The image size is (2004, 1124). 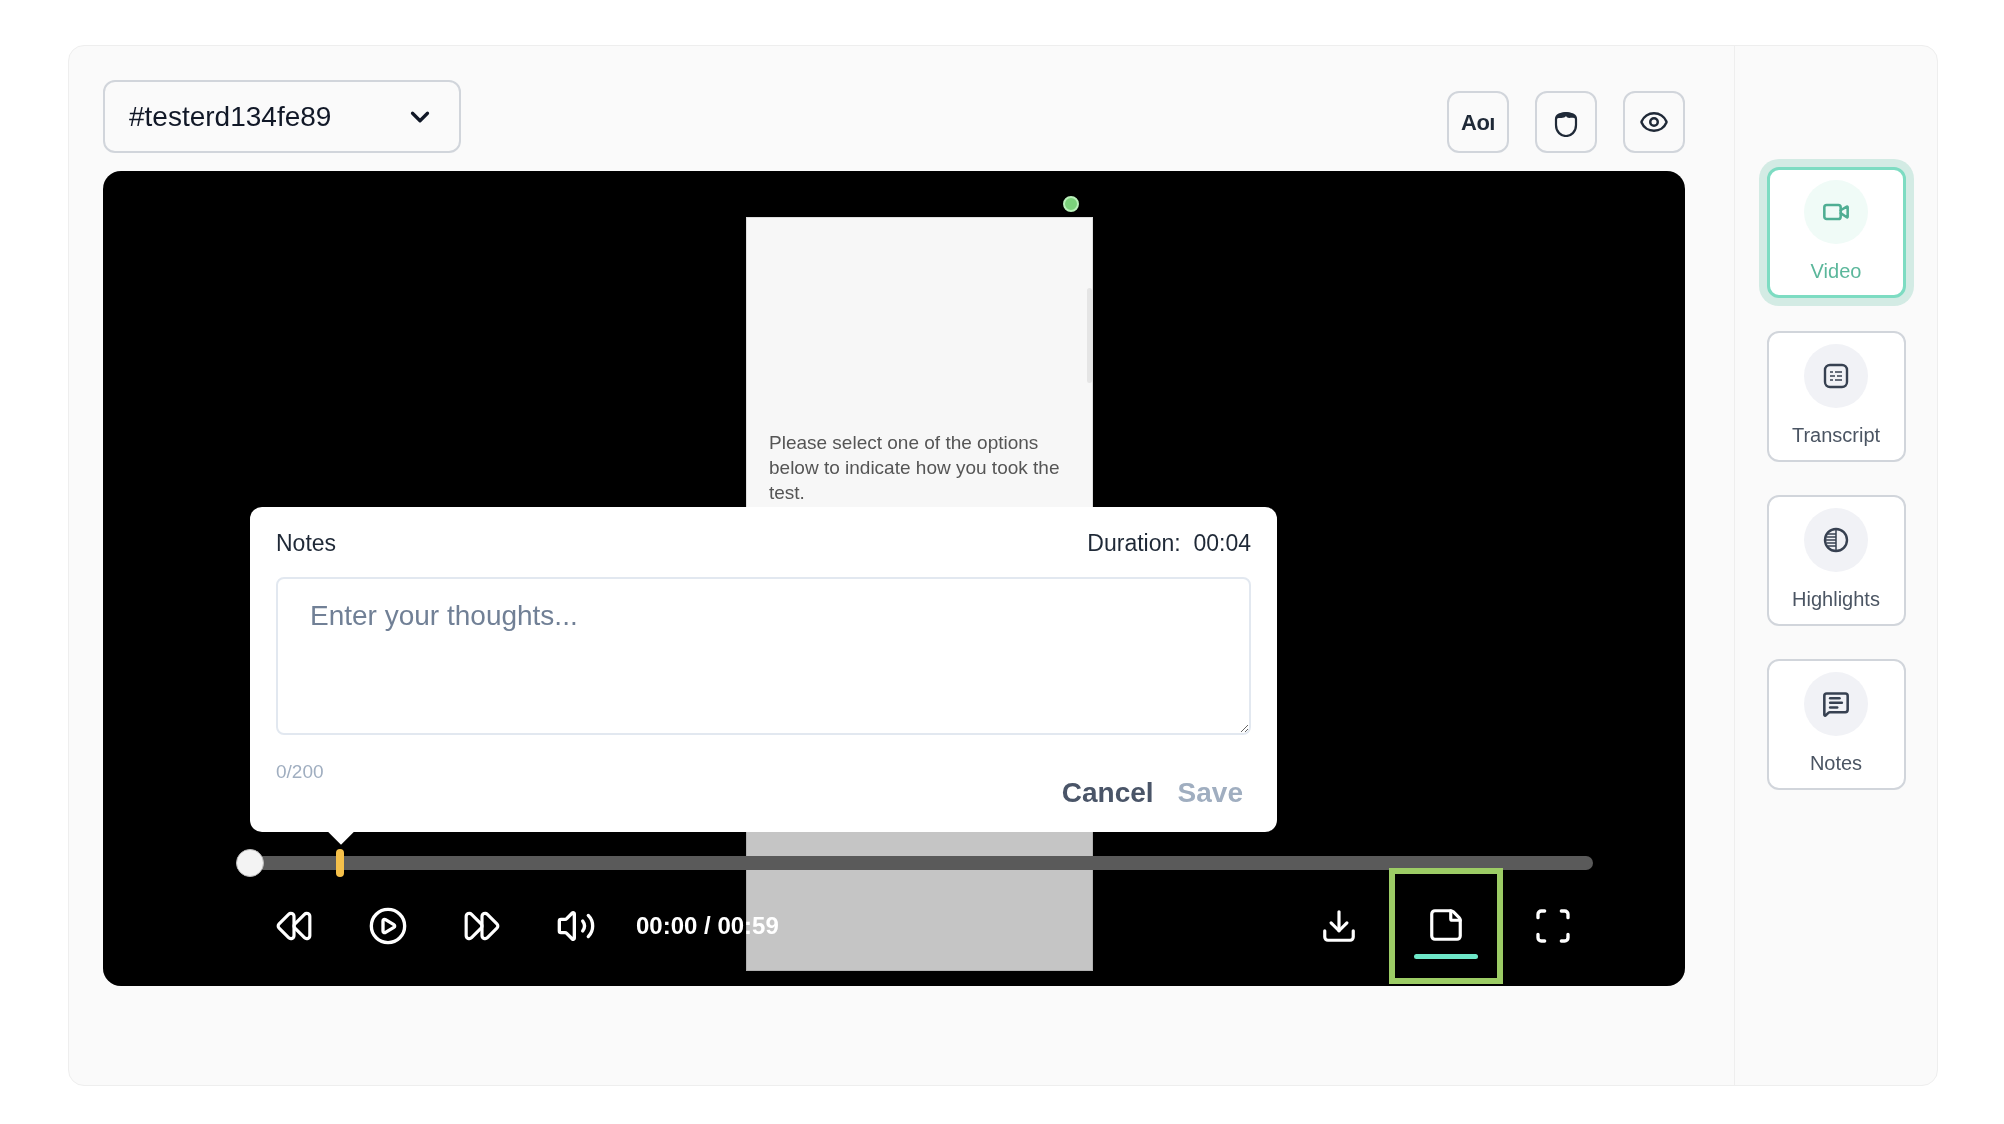 What do you see at coordinates (306, 543) in the screenshot?
I see `popup-title: Notes` at bounding box center [306, 543].